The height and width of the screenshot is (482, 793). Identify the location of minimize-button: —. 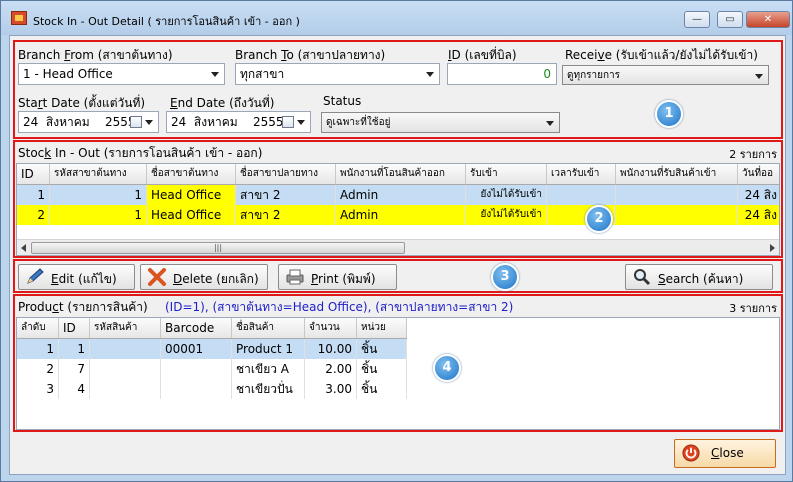
(697, 19).